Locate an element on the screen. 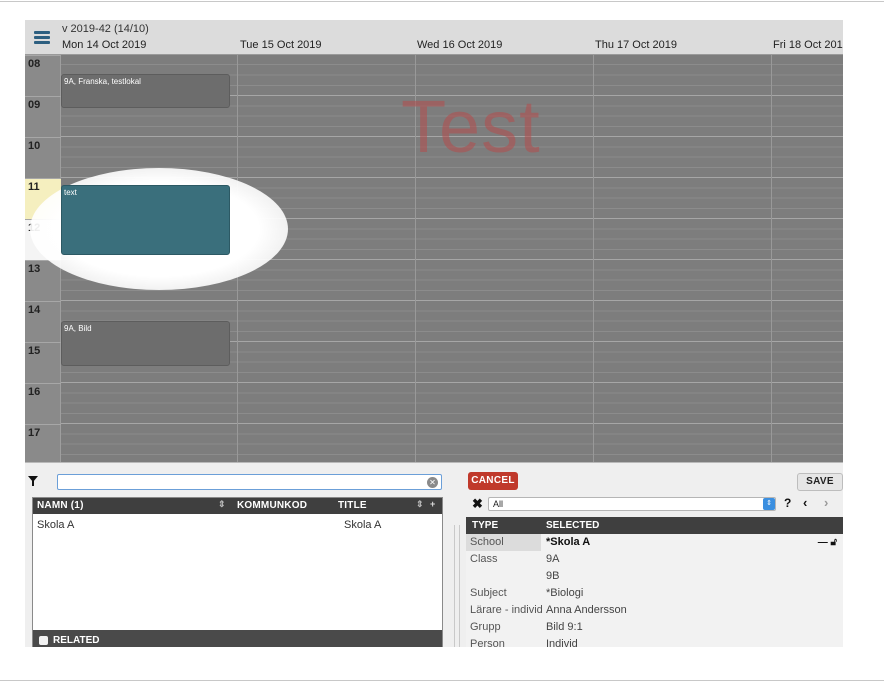 The height and width of the screenshot is (682, 884). column-header-title: TITLE is located at coordinates (352, 505).